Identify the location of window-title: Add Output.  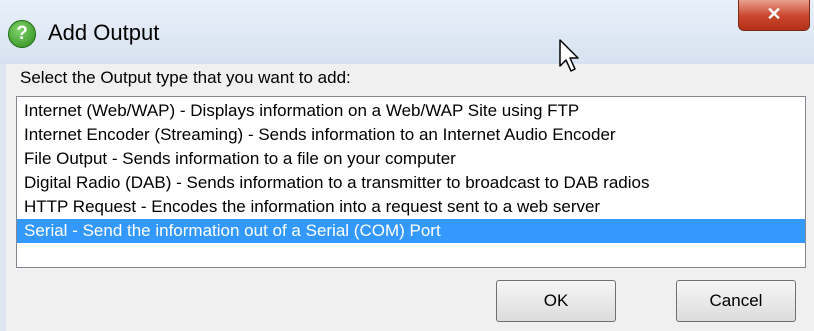
(104, 32).